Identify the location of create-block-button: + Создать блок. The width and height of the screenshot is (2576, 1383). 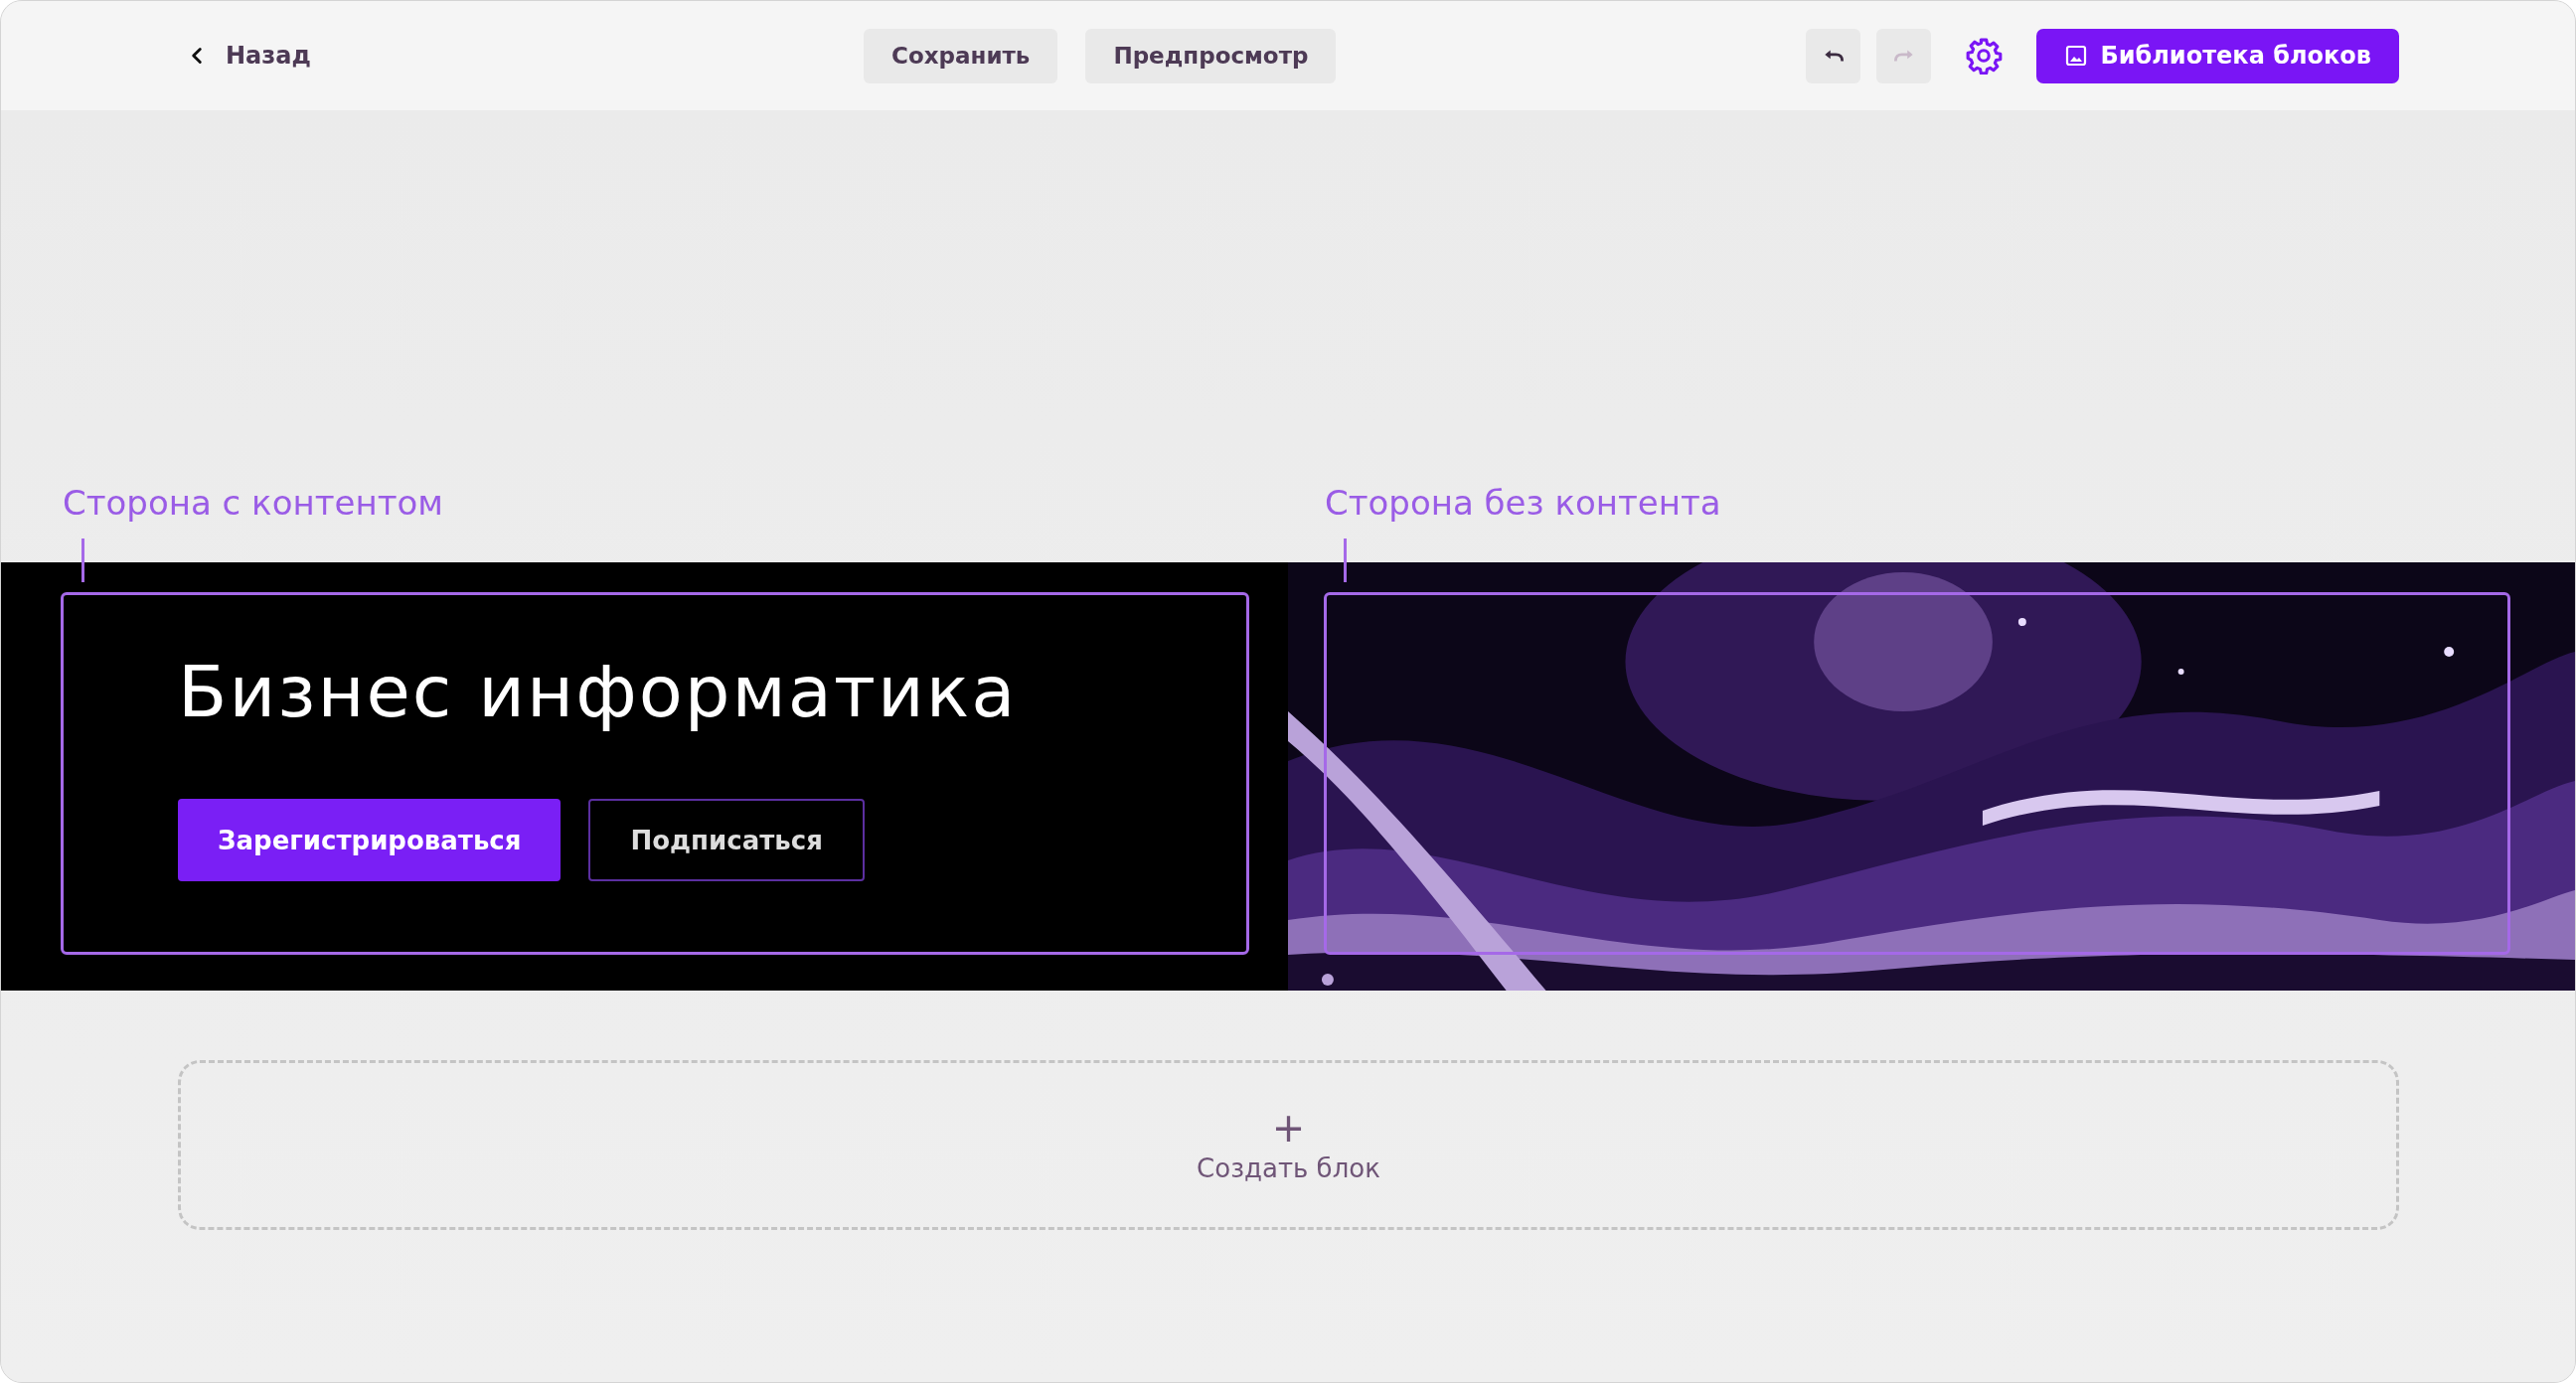
(1288, 1145).